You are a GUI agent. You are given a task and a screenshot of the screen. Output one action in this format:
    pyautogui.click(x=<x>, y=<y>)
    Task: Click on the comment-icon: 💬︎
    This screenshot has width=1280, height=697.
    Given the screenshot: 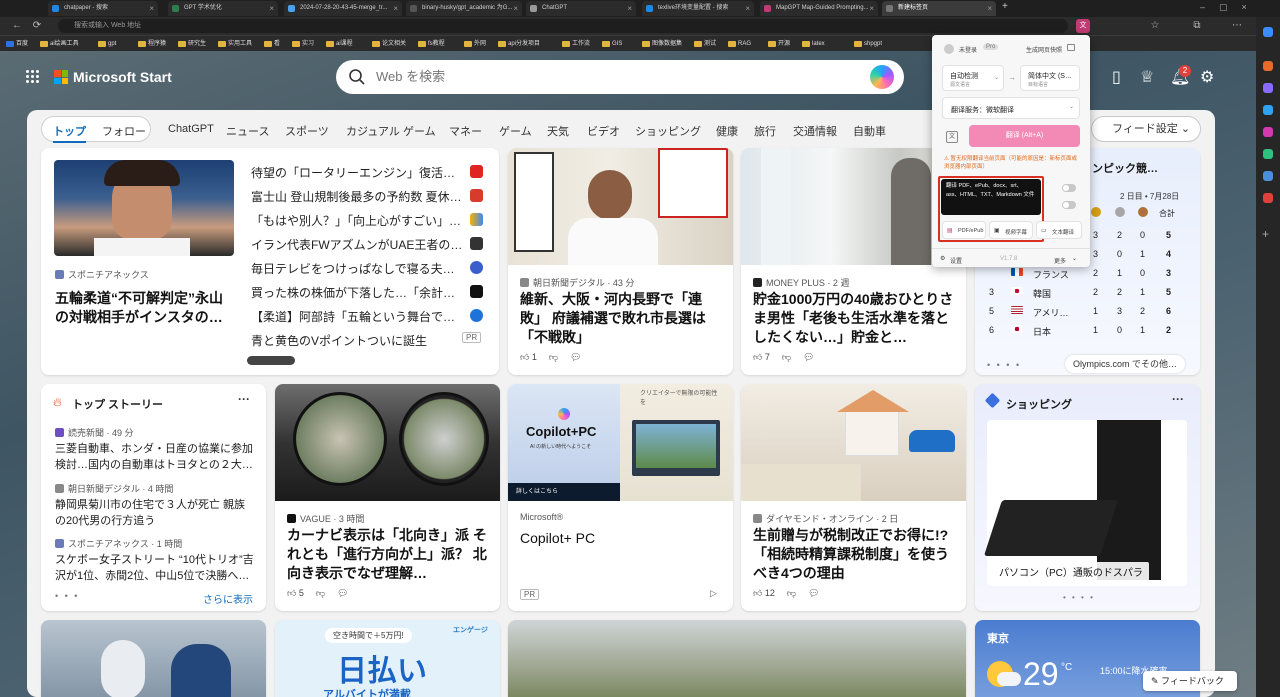 What is the action you would take?
    pyautogui.click(x=808, y=357)
    